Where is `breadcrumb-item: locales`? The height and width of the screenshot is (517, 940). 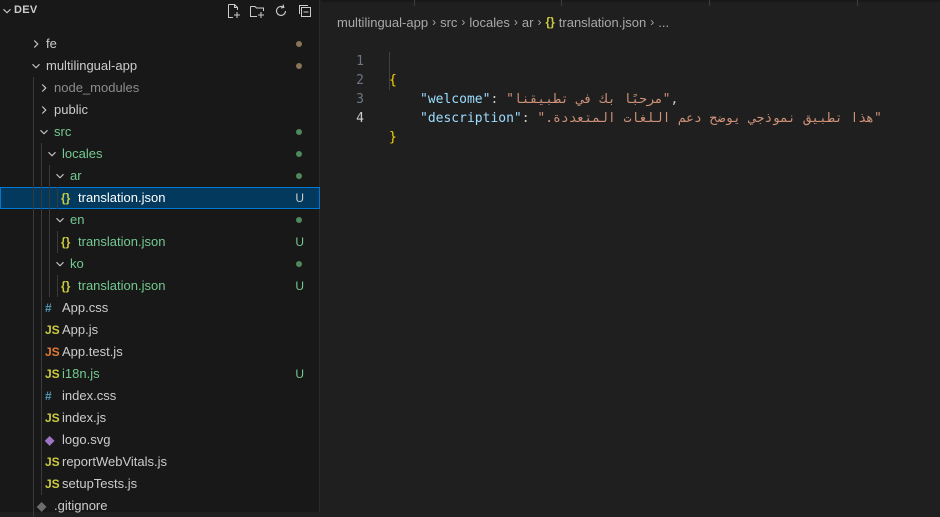
breadcrumb-item: locales is located at coordinates (489, 22).